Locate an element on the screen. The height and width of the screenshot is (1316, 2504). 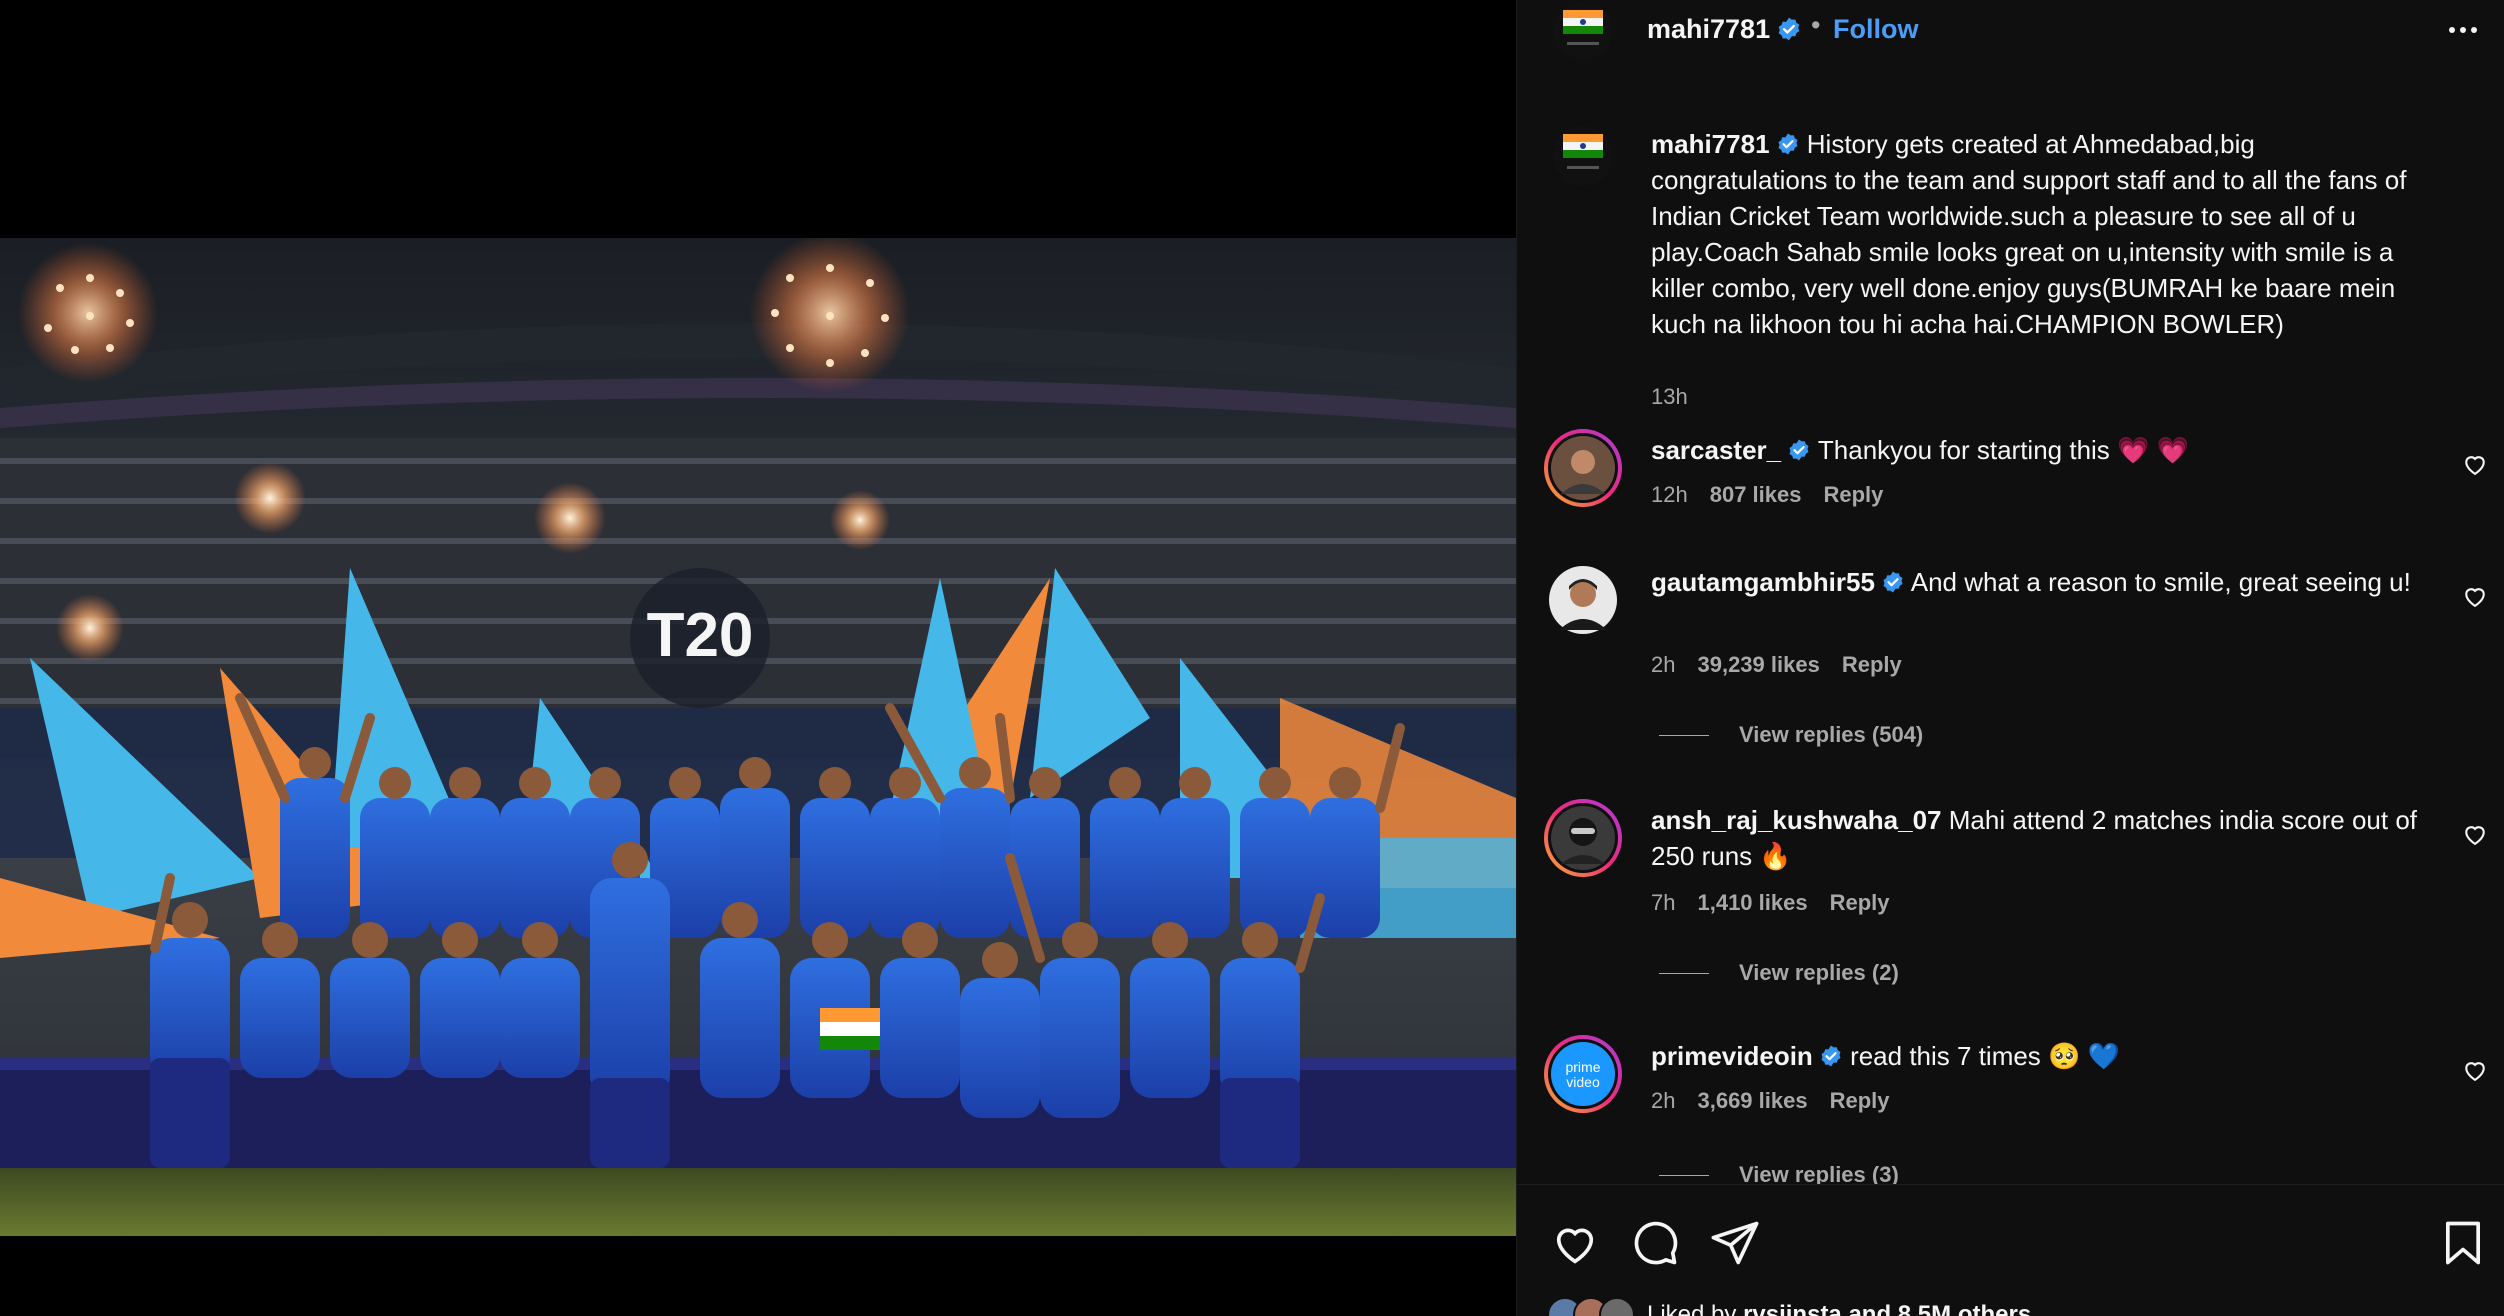
comment-meta: 2h 39,239 likes Reply is located at coordinates (1787, 665).